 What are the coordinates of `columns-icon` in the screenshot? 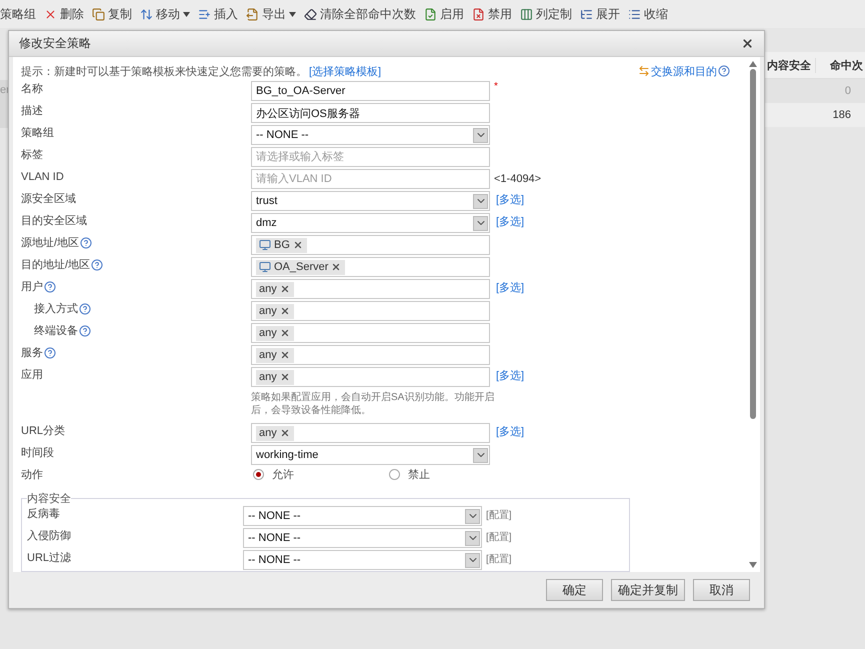 It's located at (526, 14).